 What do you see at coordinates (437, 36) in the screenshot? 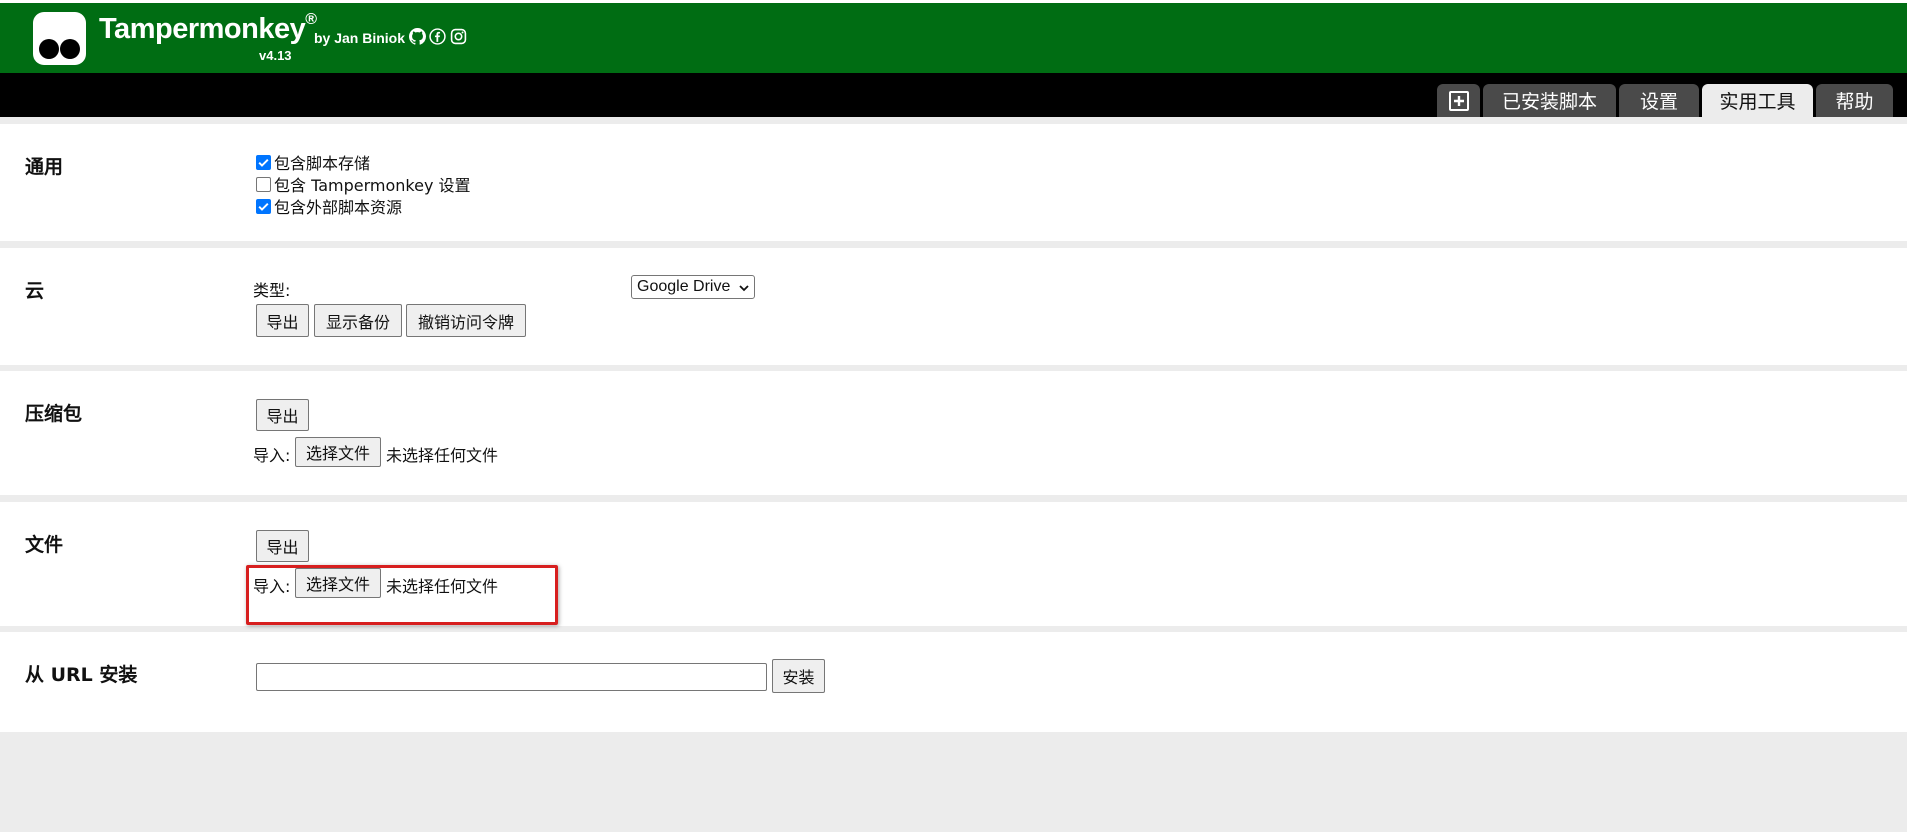
I see `facebook-icon` at bounding box center [437, 36].